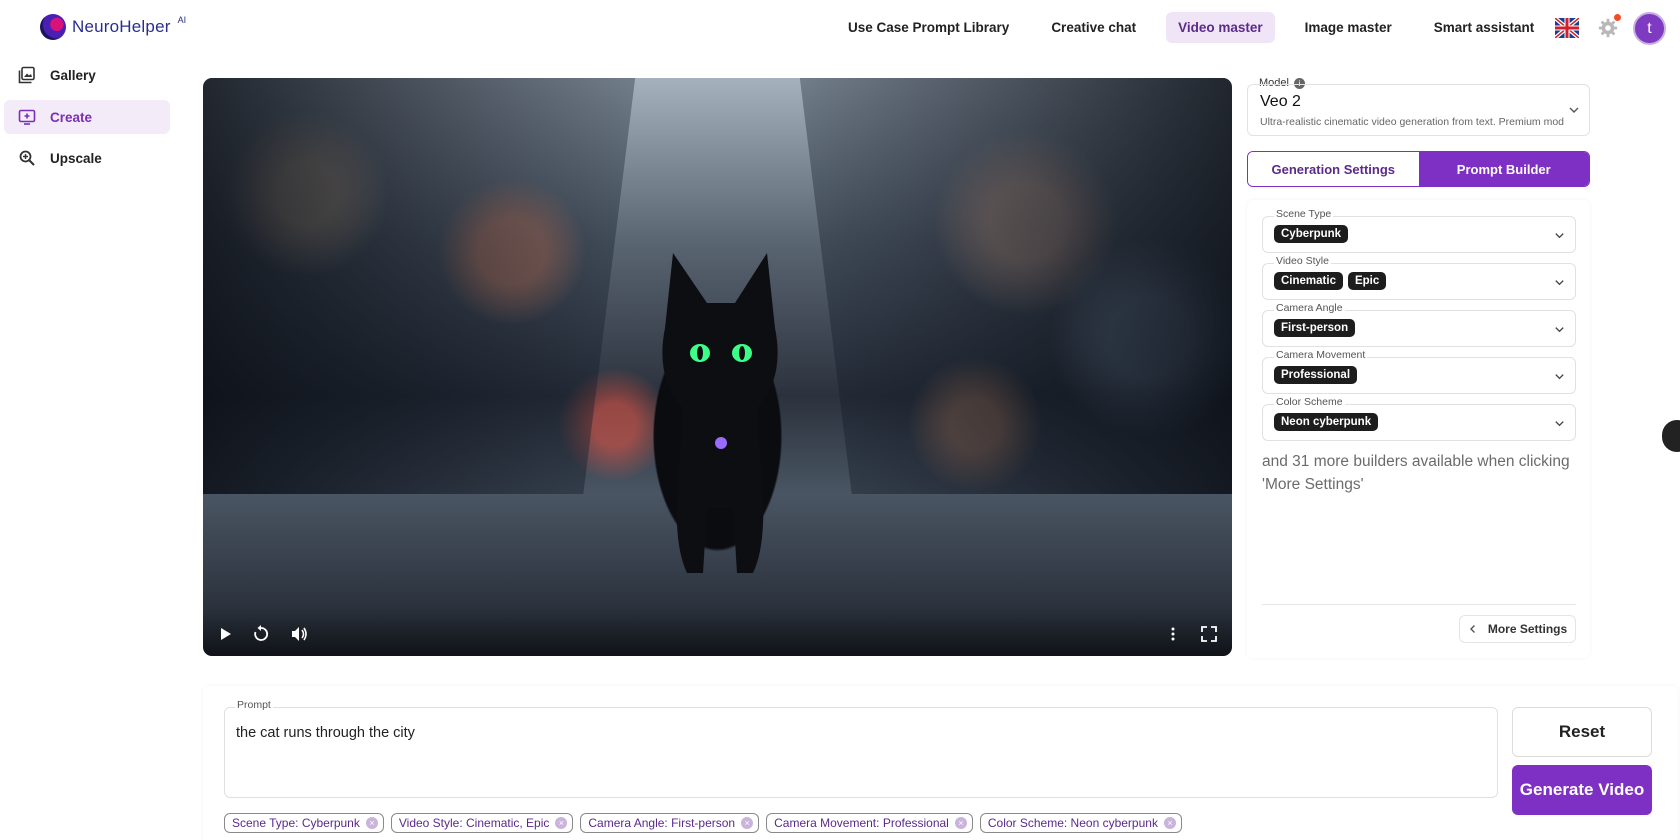  What do you see at coordinates (254, 705) in the screenshot?
I see `prompt-label: Prompt` at bounding box center [254, 705].